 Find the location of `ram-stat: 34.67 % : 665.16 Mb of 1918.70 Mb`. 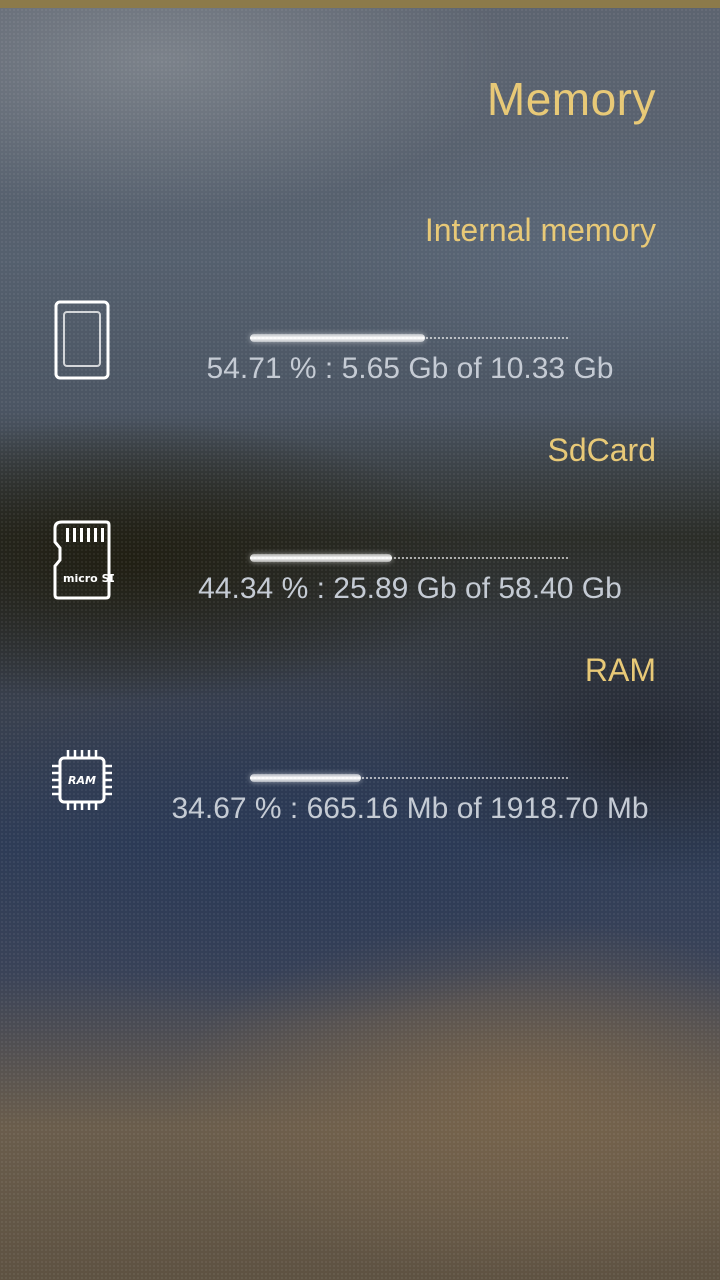

ram-stat: 34.67 % : 665.16 Mb of 1918.70 Mb is located at coordinates (410, 808).